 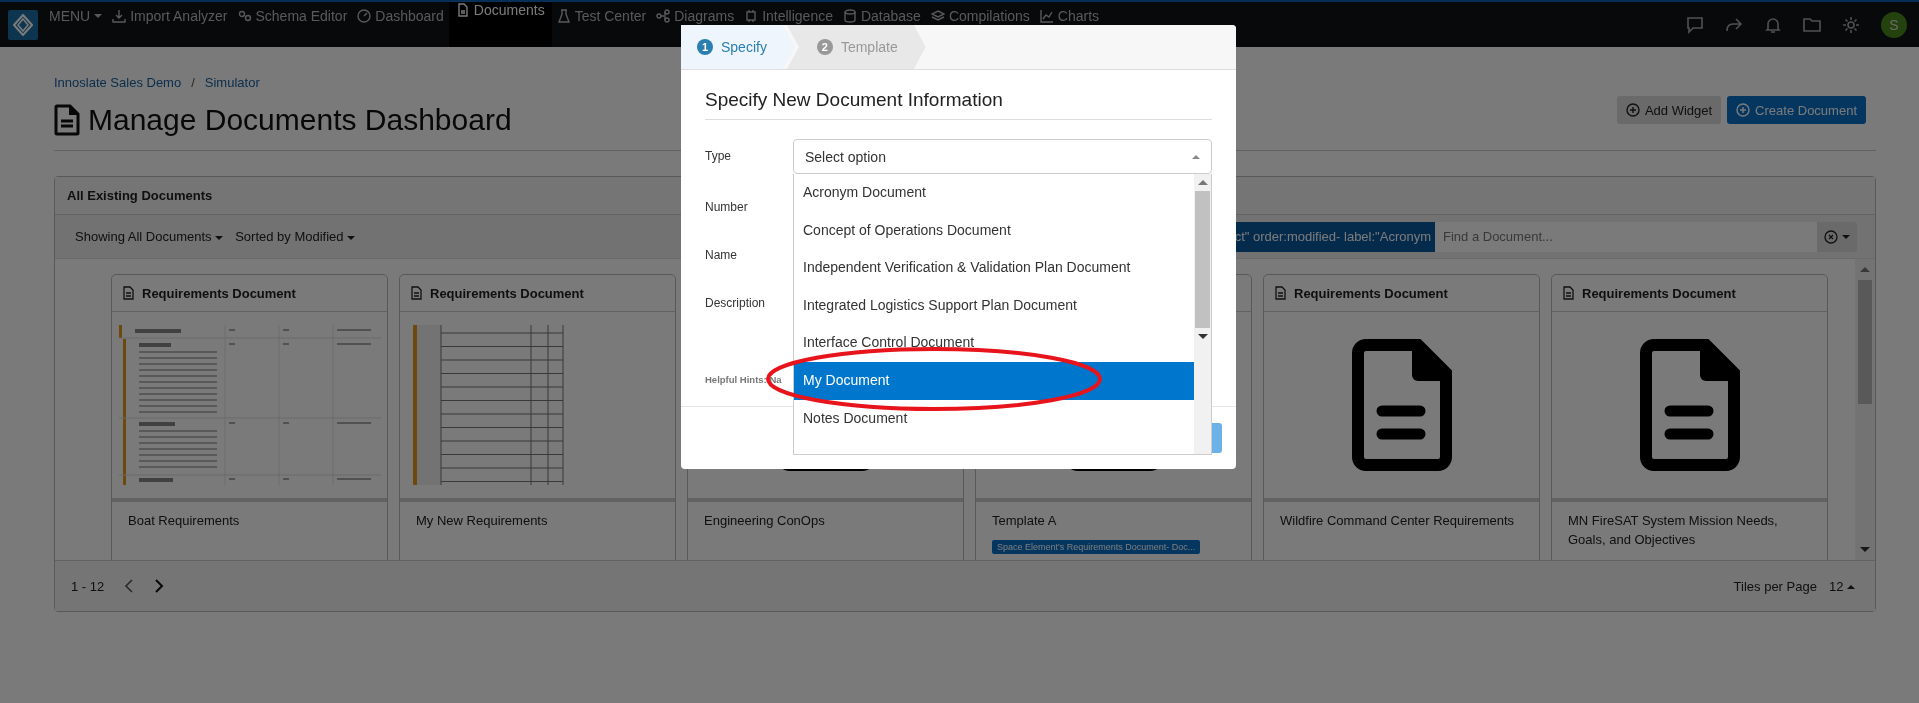 I want to click on option-item: Notes Document, so click(x=994, y=418).